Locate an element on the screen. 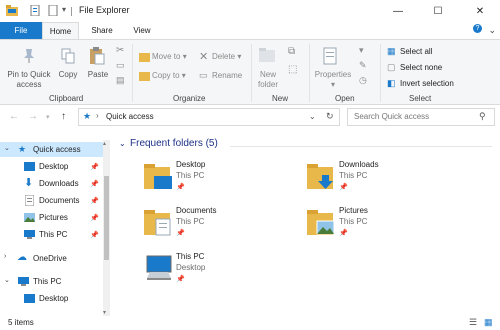 The height and width of the screenshot is (330, 500). nav-item-this-pc-pinned: This PC 📌 is located at coordinates (52, 234).